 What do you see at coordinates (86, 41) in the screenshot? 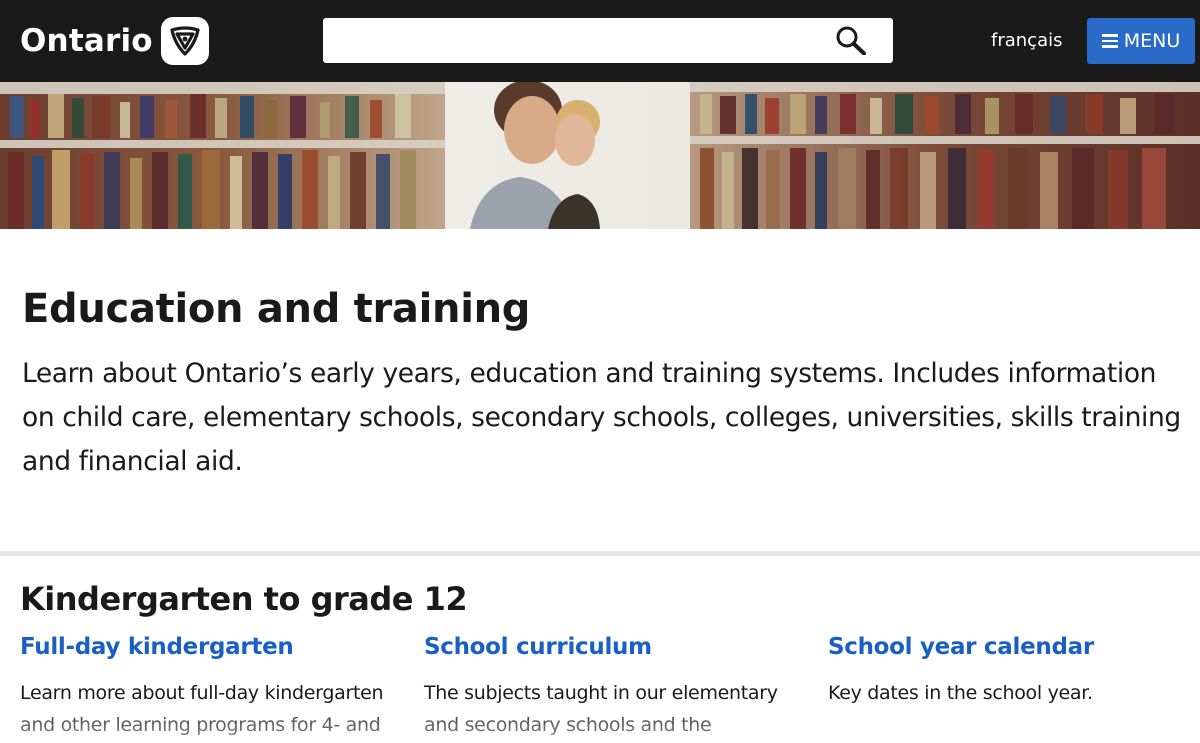
I see `logo-text: Ontario` at bounding box center [86, 41].